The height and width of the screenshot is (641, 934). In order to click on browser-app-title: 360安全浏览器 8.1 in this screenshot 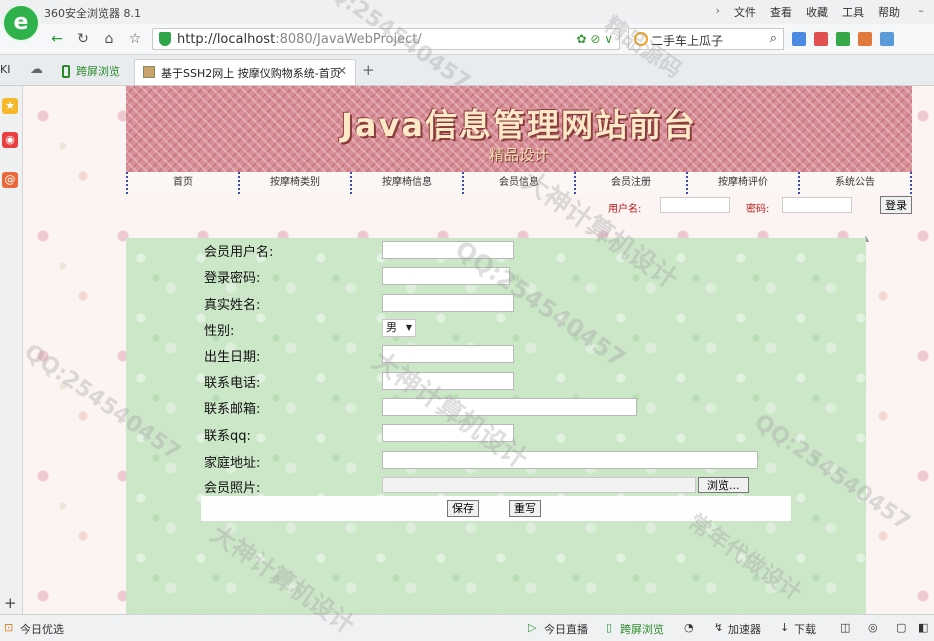, I will do `click(92, 13)`.